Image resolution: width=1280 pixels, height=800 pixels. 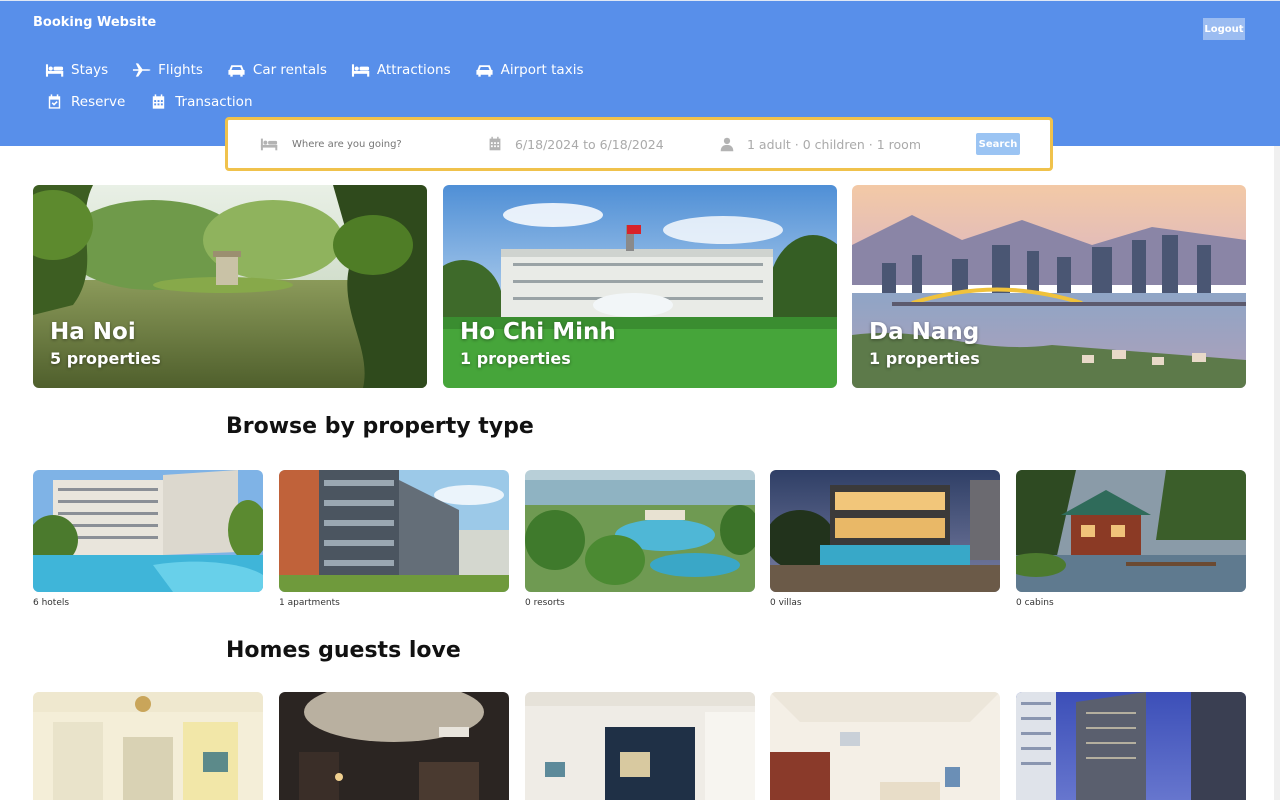 I want to click on property-type-apartments: 1 apartments, so click(x=394, y=539).